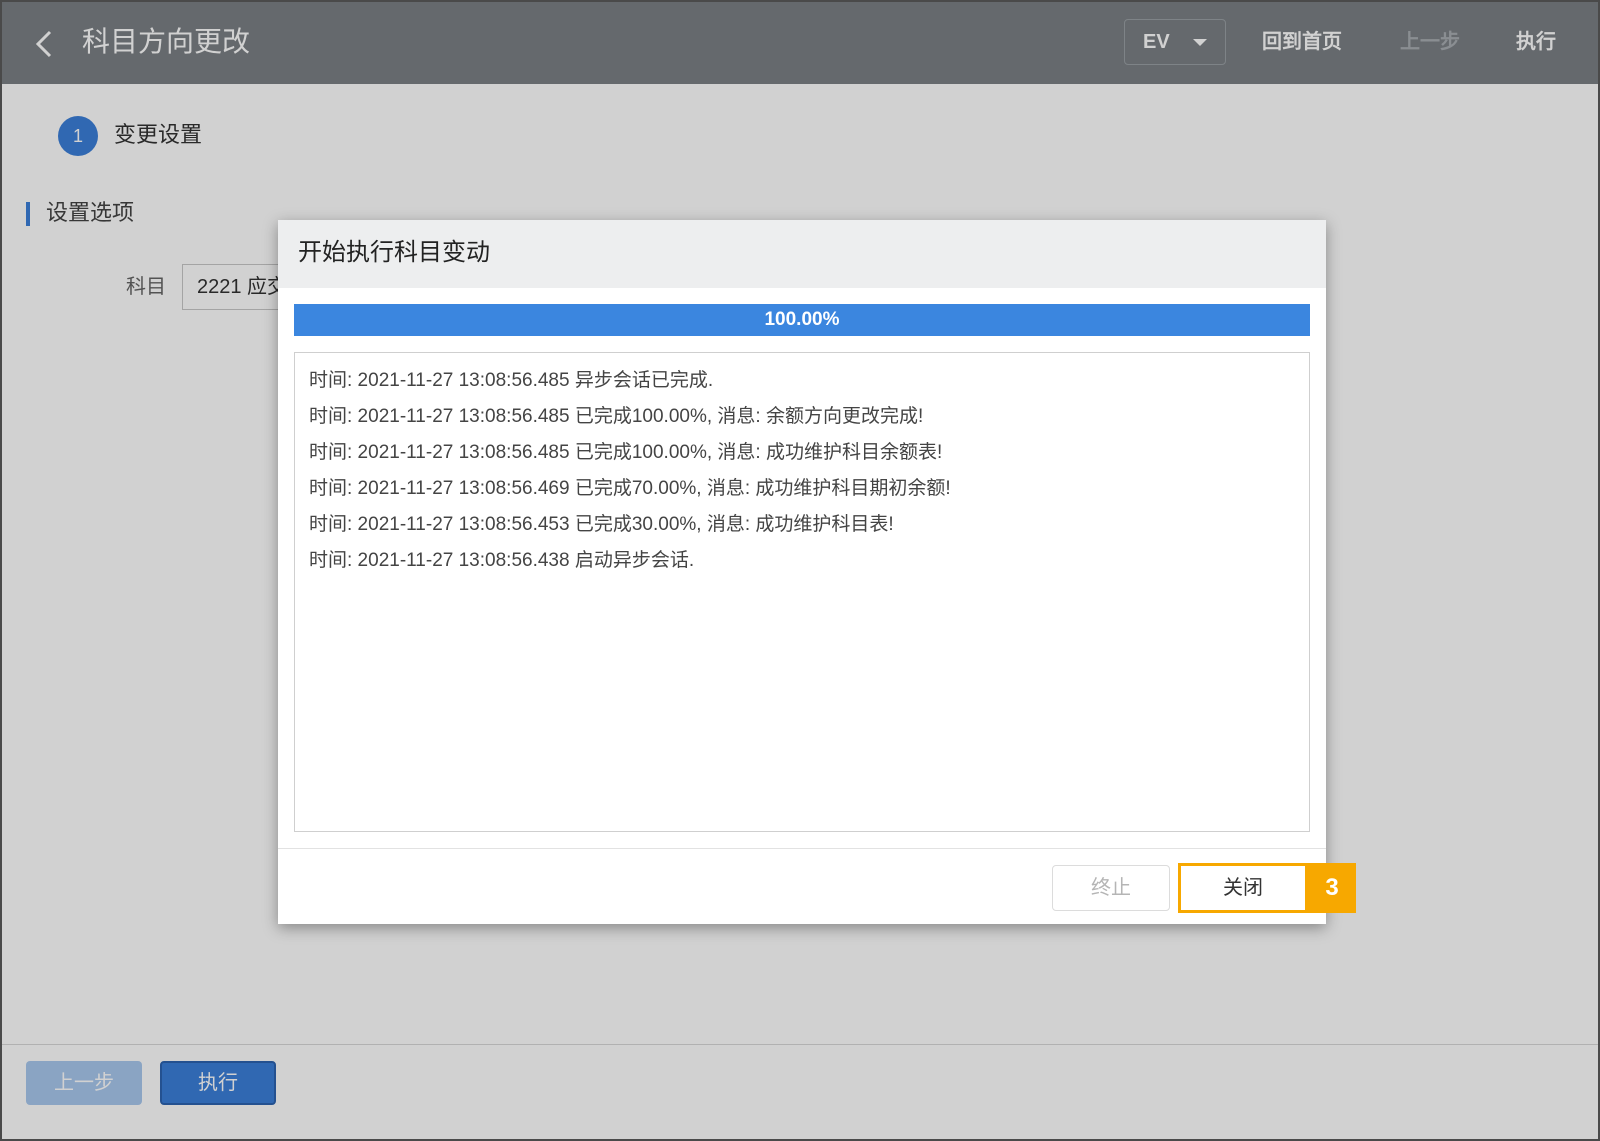  I want to click on progress-bar: 100.00%, so click(802, 320).